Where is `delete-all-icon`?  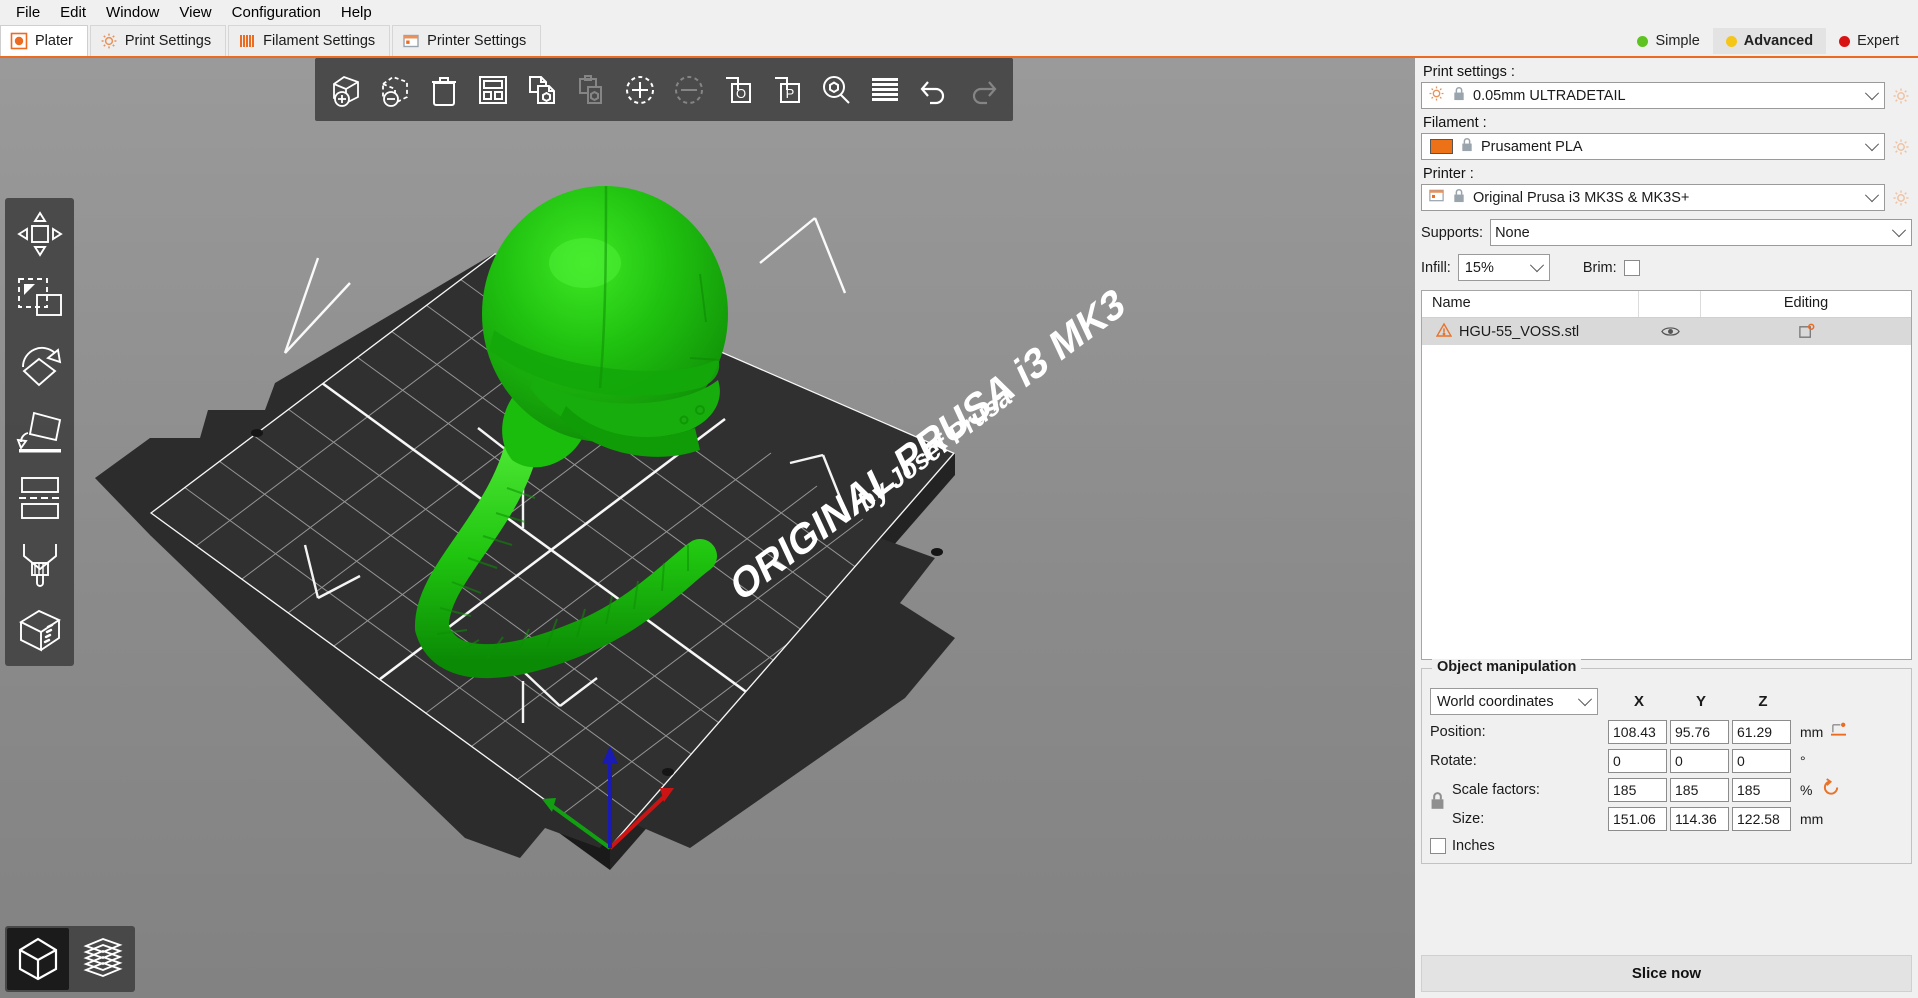
delete-all-icon is located at coordinates (443, 89).